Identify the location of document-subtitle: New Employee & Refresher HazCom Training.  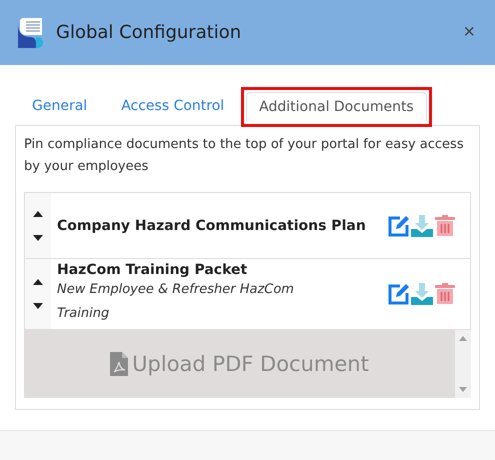
(176, 302).